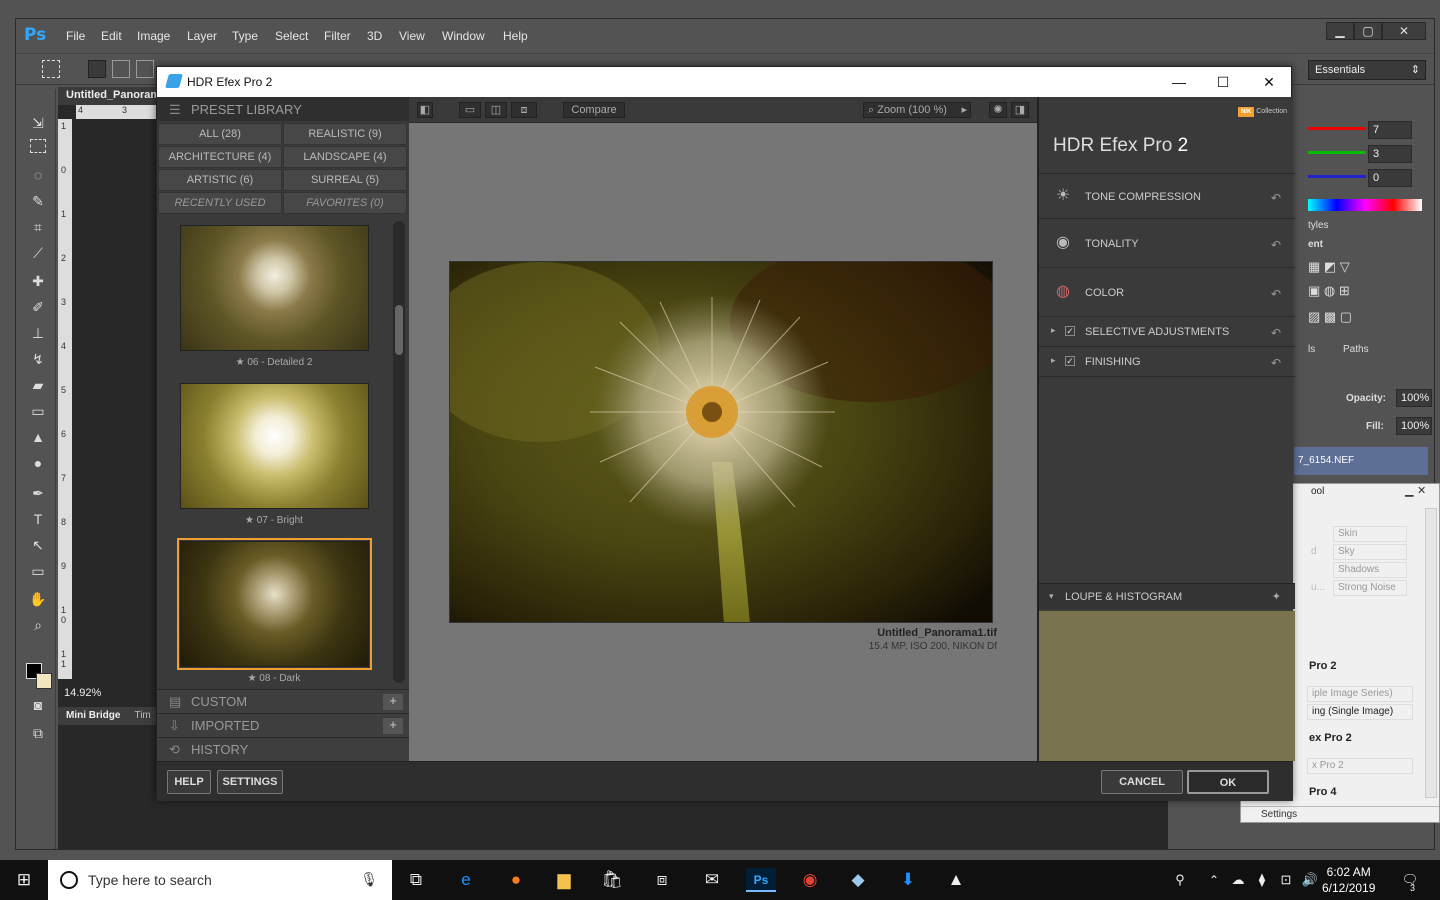  I want to click on store-icon: 🛍, so click(612, 880).